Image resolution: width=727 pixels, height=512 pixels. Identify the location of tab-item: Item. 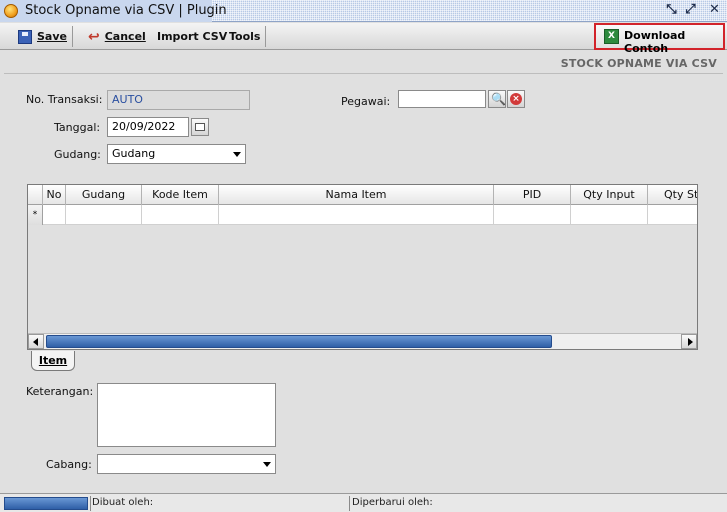
(53, 361).